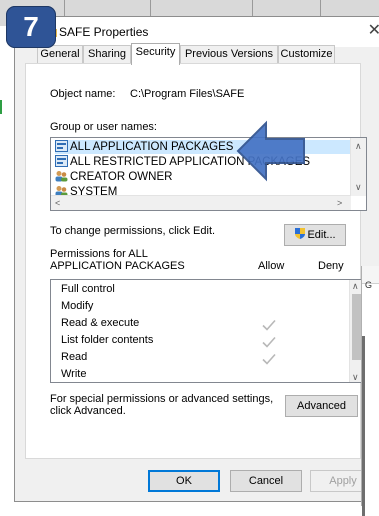  Describe the element at coordinates (104, 32) in the screenshot. I see `window-title: SAFE Properties` at that location.